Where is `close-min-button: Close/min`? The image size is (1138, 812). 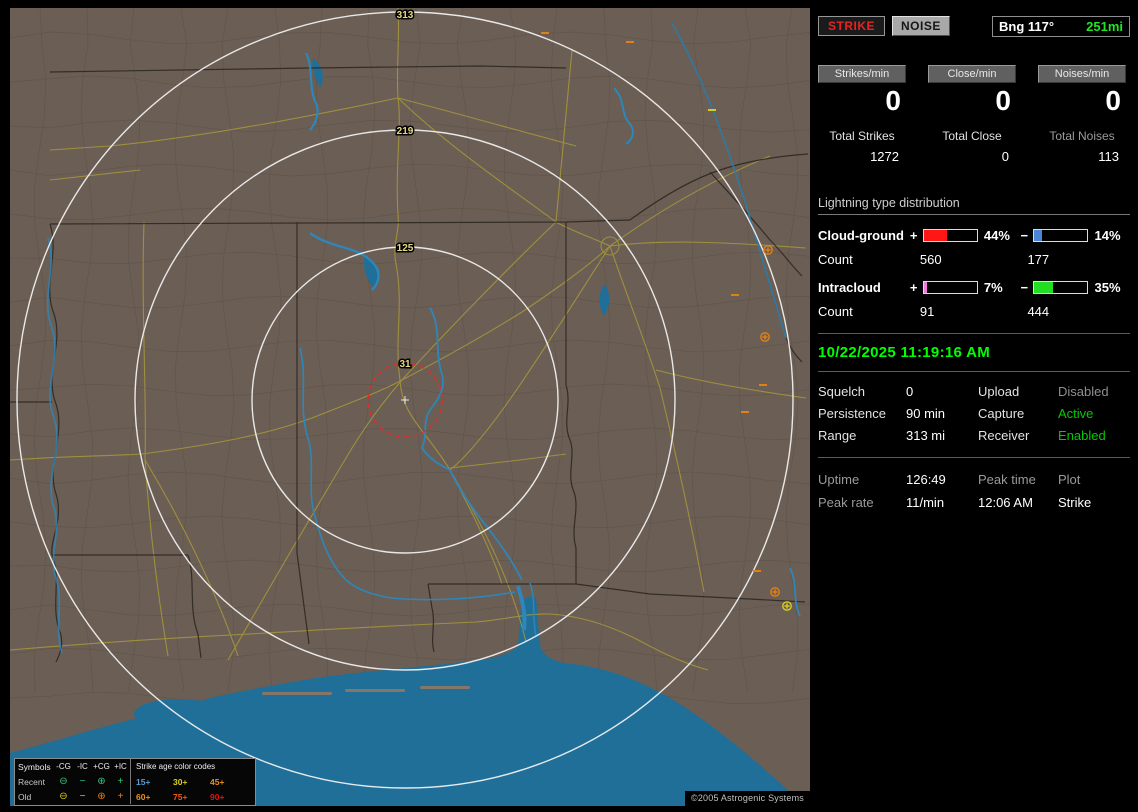
close-min-button: Close/min is located at coordinates (972, 74).